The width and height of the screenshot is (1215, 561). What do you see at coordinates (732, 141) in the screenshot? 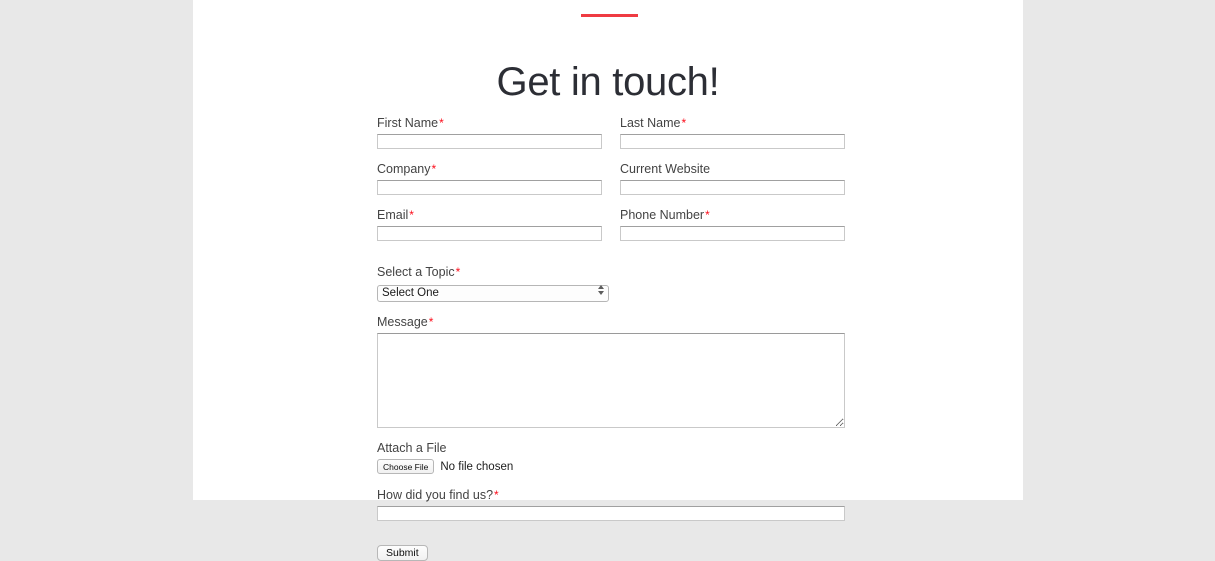
I see `last-name-input` at bounding box center [732, 141].